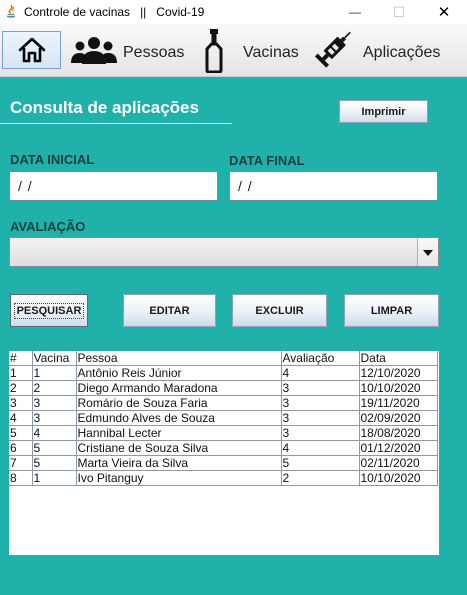 Image resolution: width=467 pixels, height=595 pixels. Describe the element at coordinates (320, 358) in the screenshot. I see `column-header: Avaliação` at that location.